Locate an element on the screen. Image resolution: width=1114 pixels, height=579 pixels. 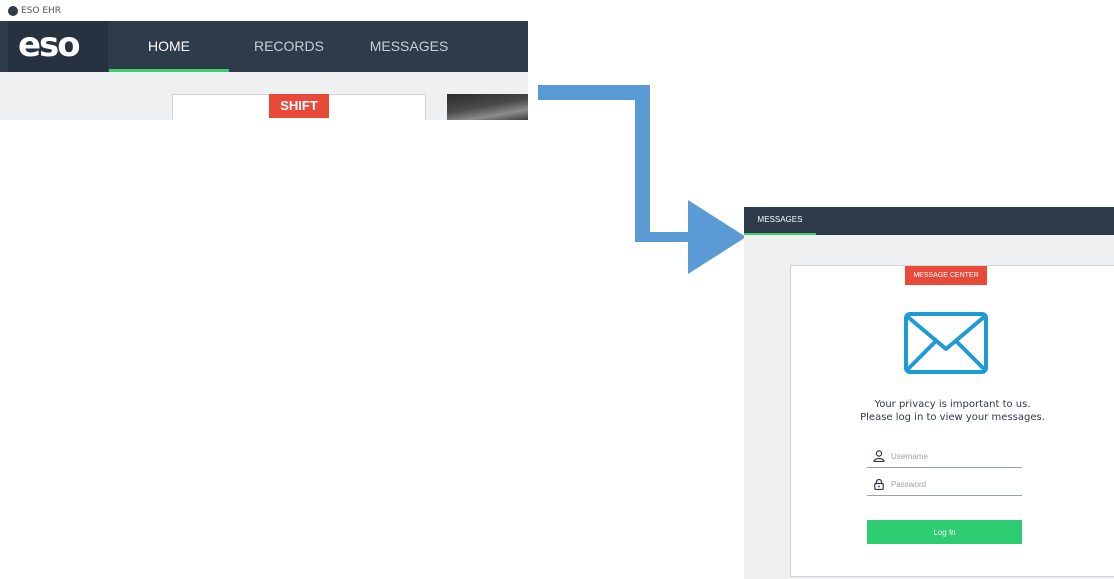
tab-records: RECORDS is located at coordinates (289, 46).